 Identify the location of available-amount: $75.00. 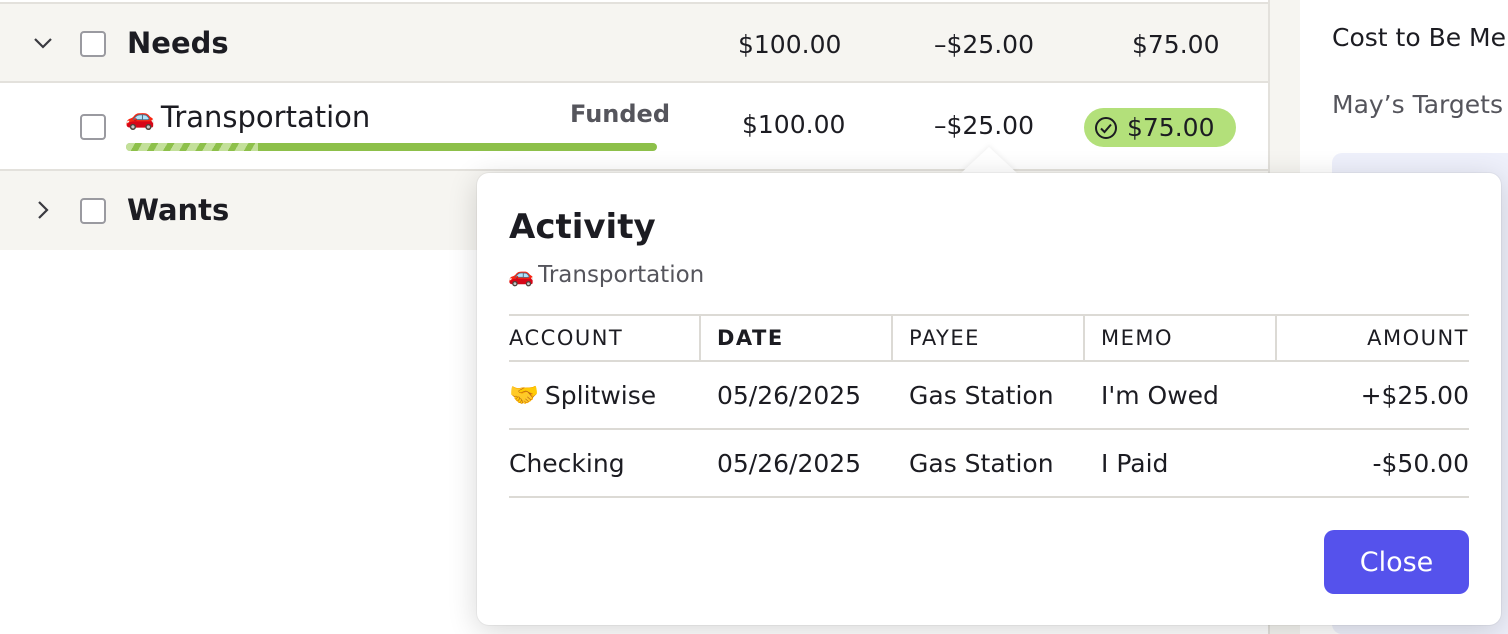
(1171, 127).